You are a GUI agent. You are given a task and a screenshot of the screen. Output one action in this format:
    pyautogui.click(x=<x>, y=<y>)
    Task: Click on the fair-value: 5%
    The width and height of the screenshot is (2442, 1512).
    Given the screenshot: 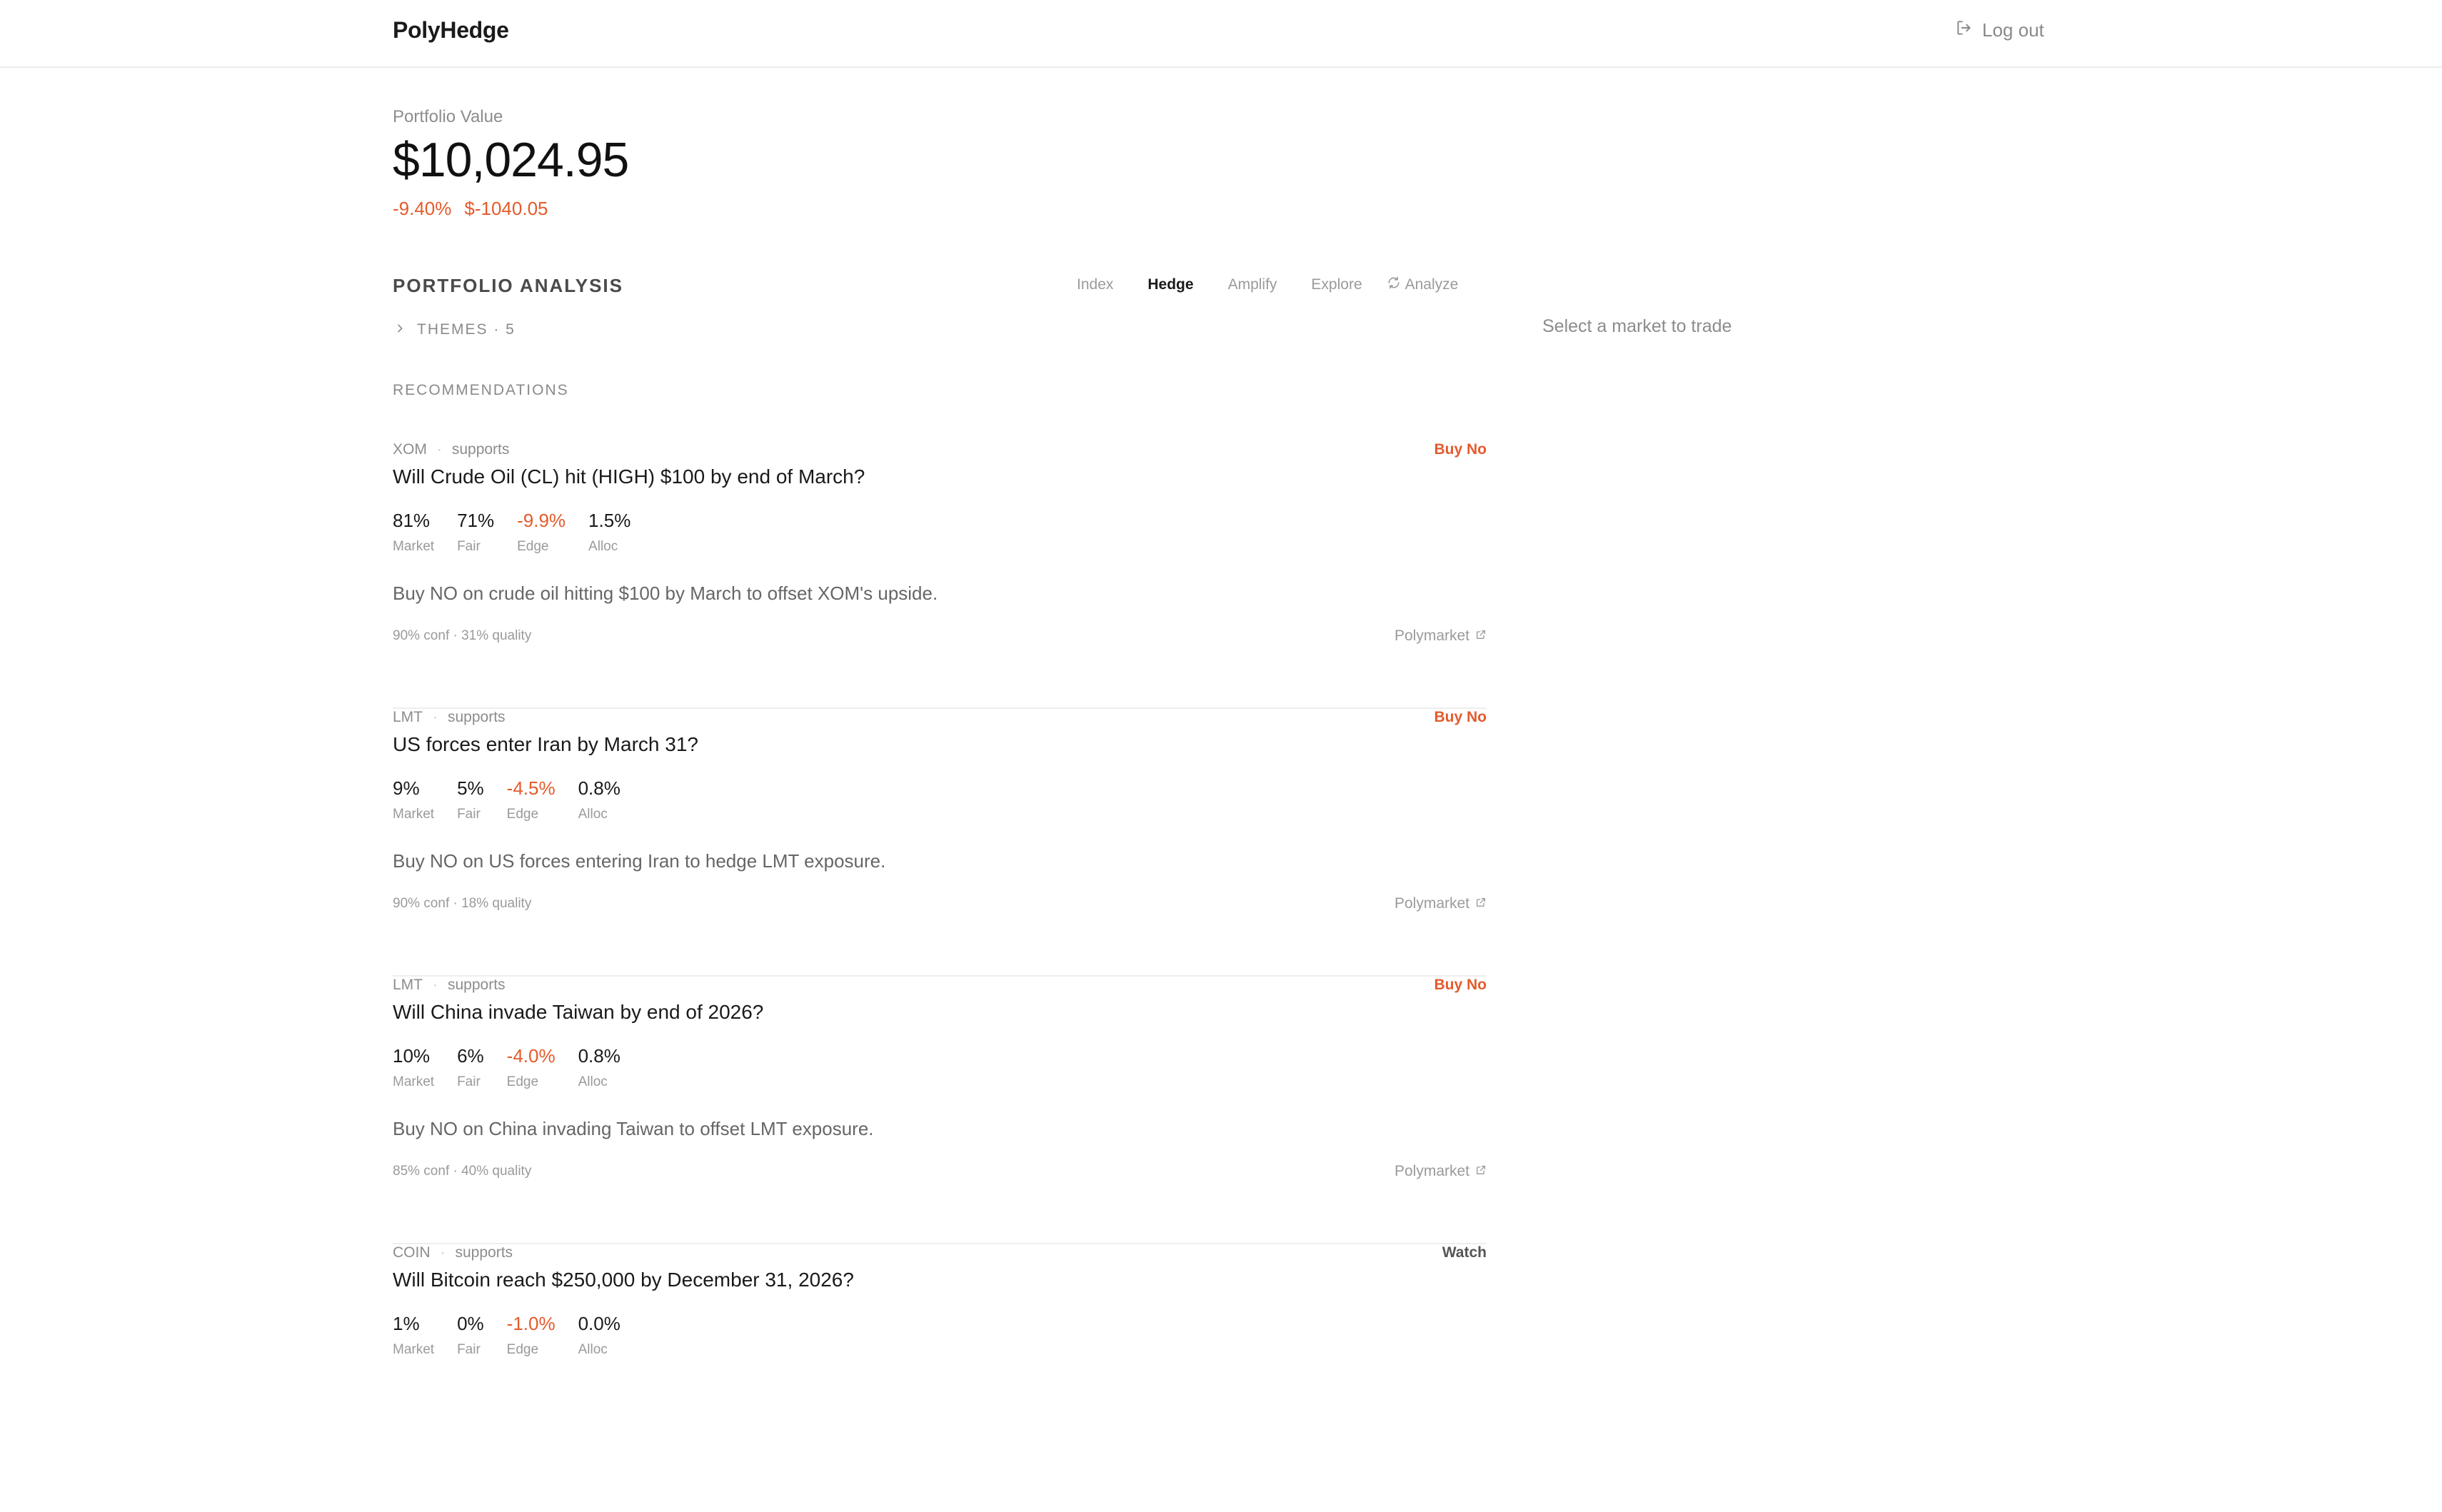 What is the action you would take?
    pyautogui.click(x=470, y=788)
    